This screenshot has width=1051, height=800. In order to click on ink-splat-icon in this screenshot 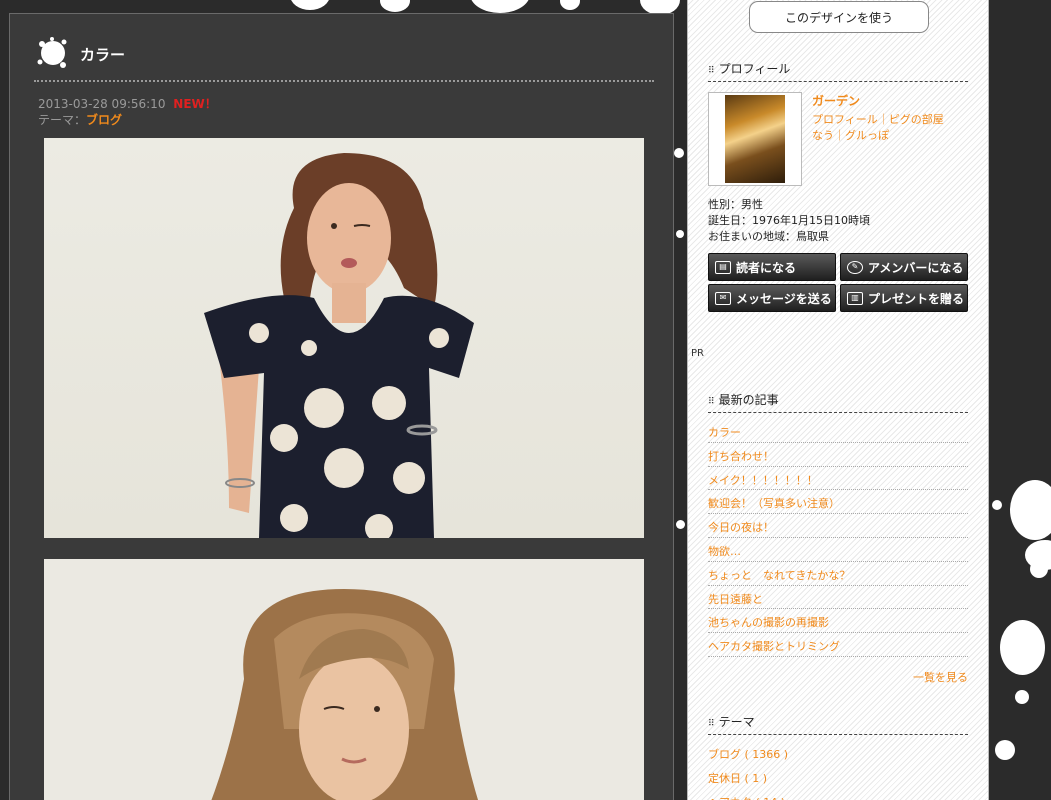, I will do `click(52, 52)`.